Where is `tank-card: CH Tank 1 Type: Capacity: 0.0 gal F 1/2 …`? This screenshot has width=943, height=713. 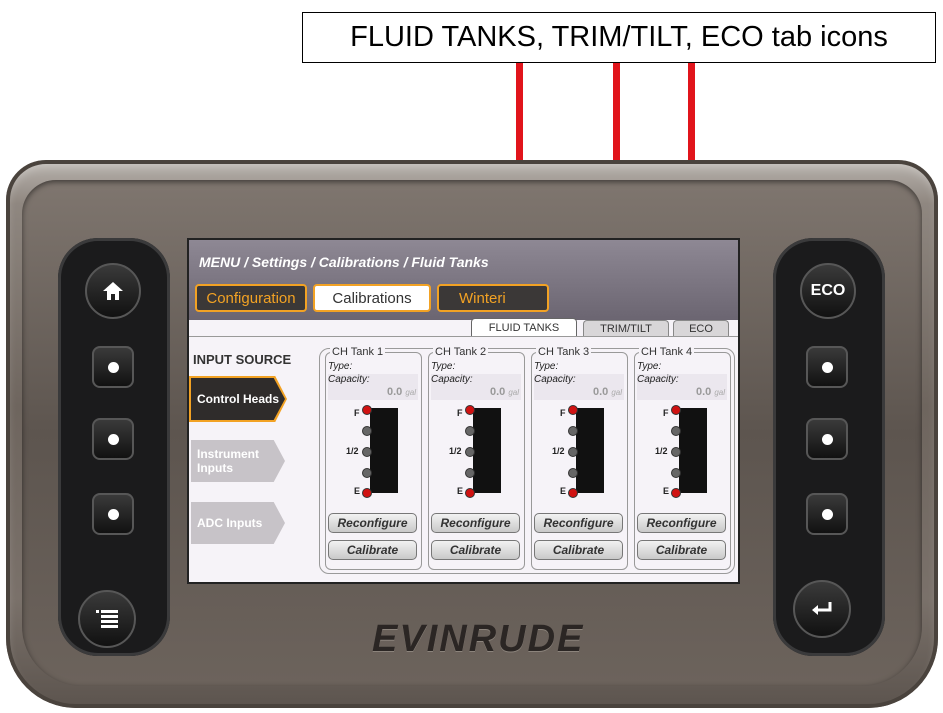
tank-card: CH Tank 1 Type: Capacity: 0.0 gal F 1/2 … is located at coordinates (373, 458).